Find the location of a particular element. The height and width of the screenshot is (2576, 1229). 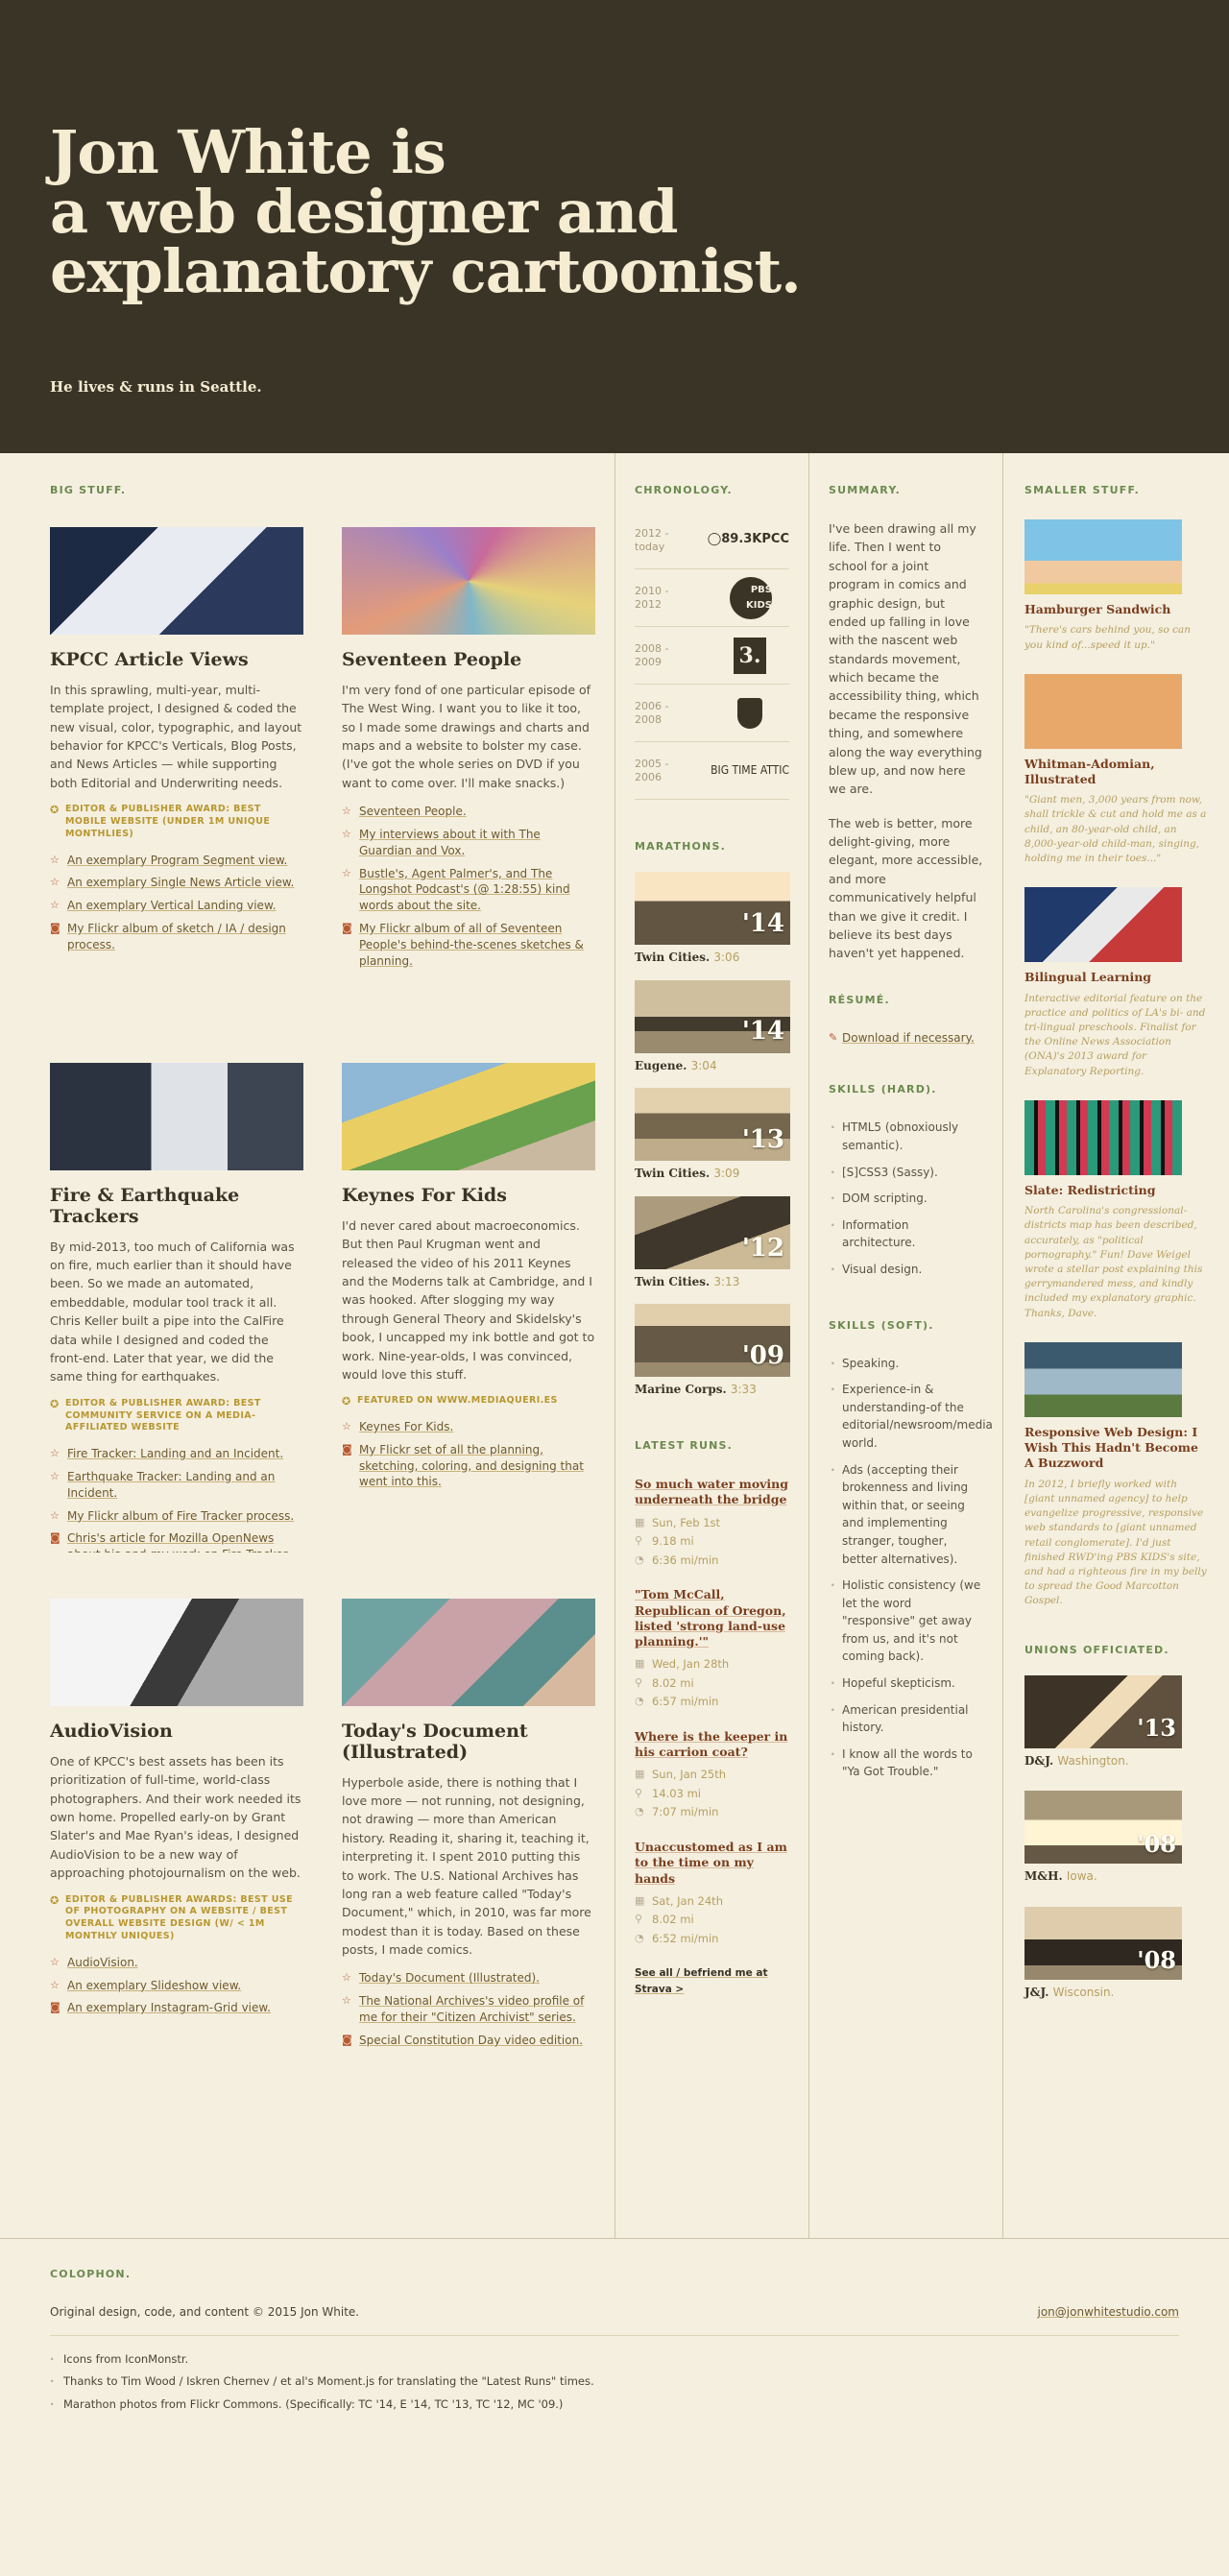

marathon-photo: '13 is located at coordinates (713, 1125).